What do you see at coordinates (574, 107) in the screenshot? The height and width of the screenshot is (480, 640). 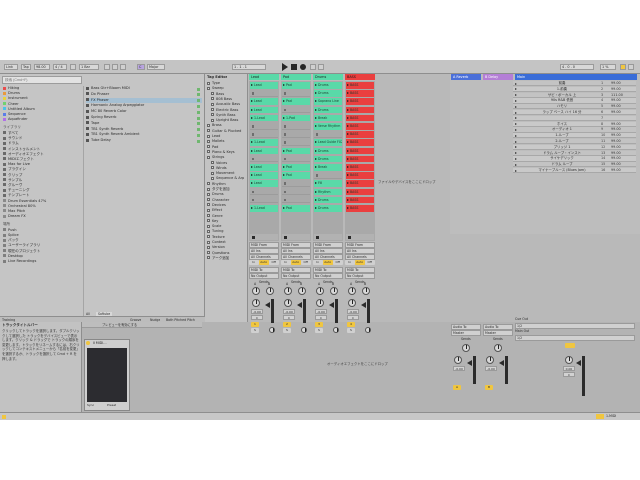 I see `scene-row: ハモリ 5 99.00` at bounding box center [574, 107].